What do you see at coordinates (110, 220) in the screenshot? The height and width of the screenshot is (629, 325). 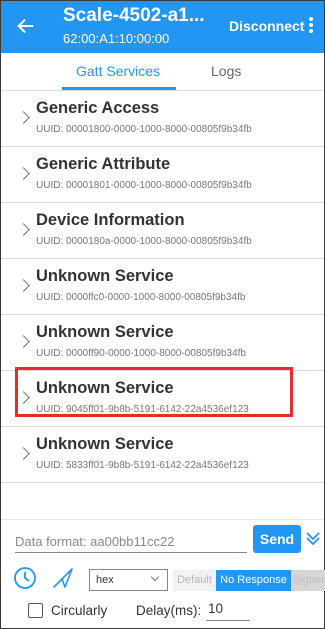 I see `service-name: Device Information` at bounding box center [110, 220].